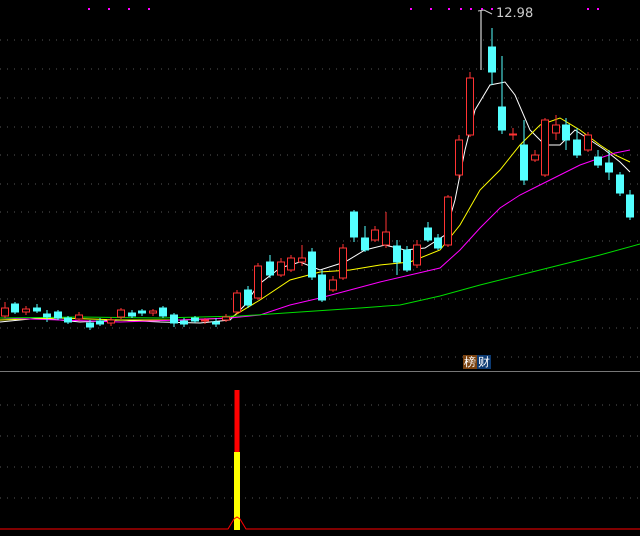 This screenshot has width=640, height=536. I want to click on high-price-label: 12.98, so click(515, 13).